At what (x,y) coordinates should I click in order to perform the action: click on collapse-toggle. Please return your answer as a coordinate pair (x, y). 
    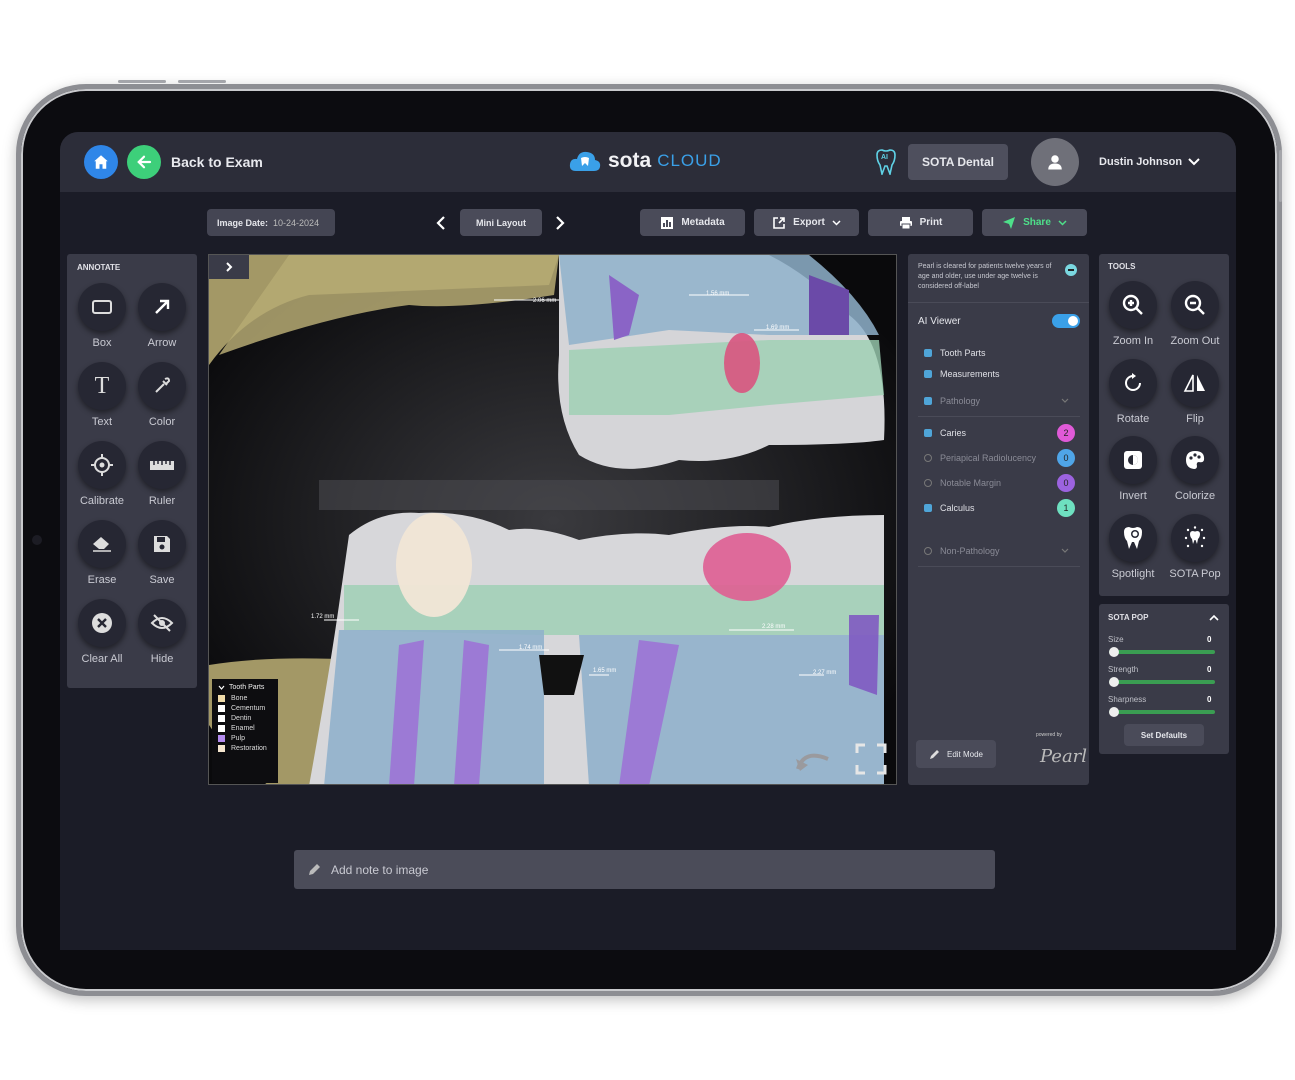
    Looking at the image, I should click on (229, 267).